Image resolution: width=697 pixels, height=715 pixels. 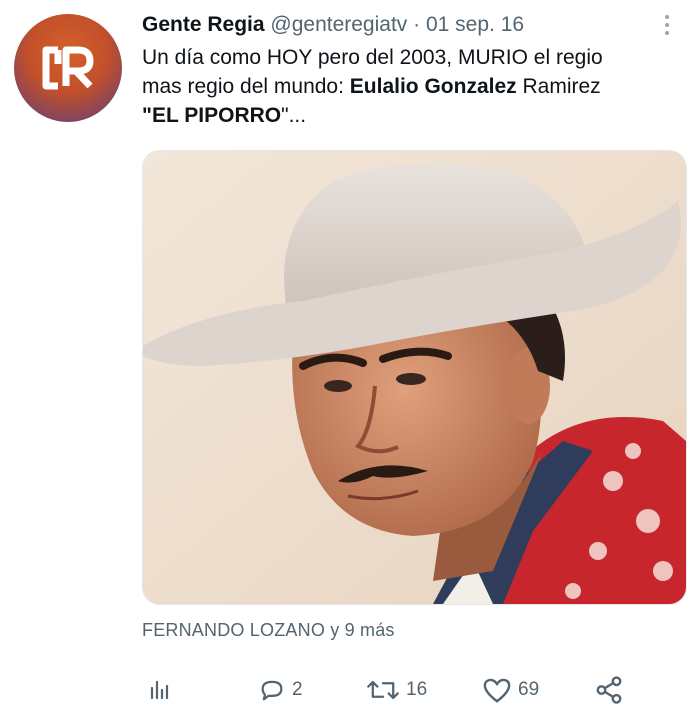 I want to click on retweet-button: 16, so click(x=396, y=690).